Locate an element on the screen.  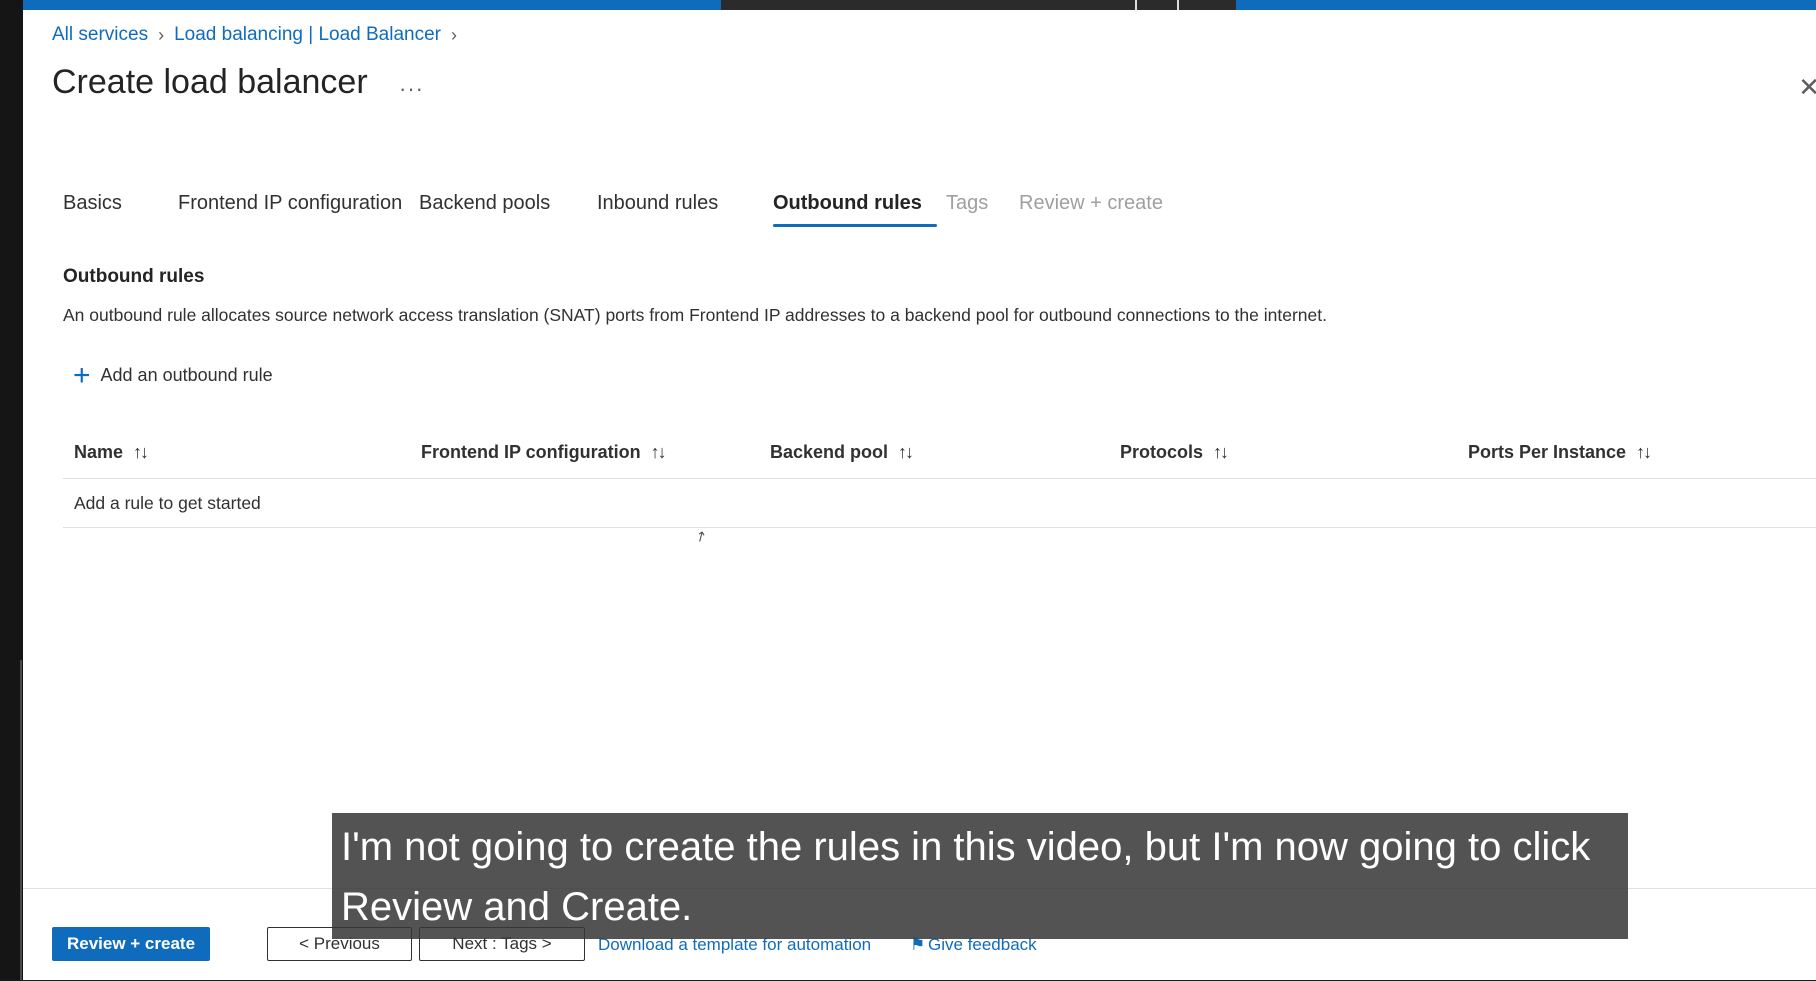
tab-frontend-ip-configuration: Frontend IP configuration is located at coordinates (290, 203).